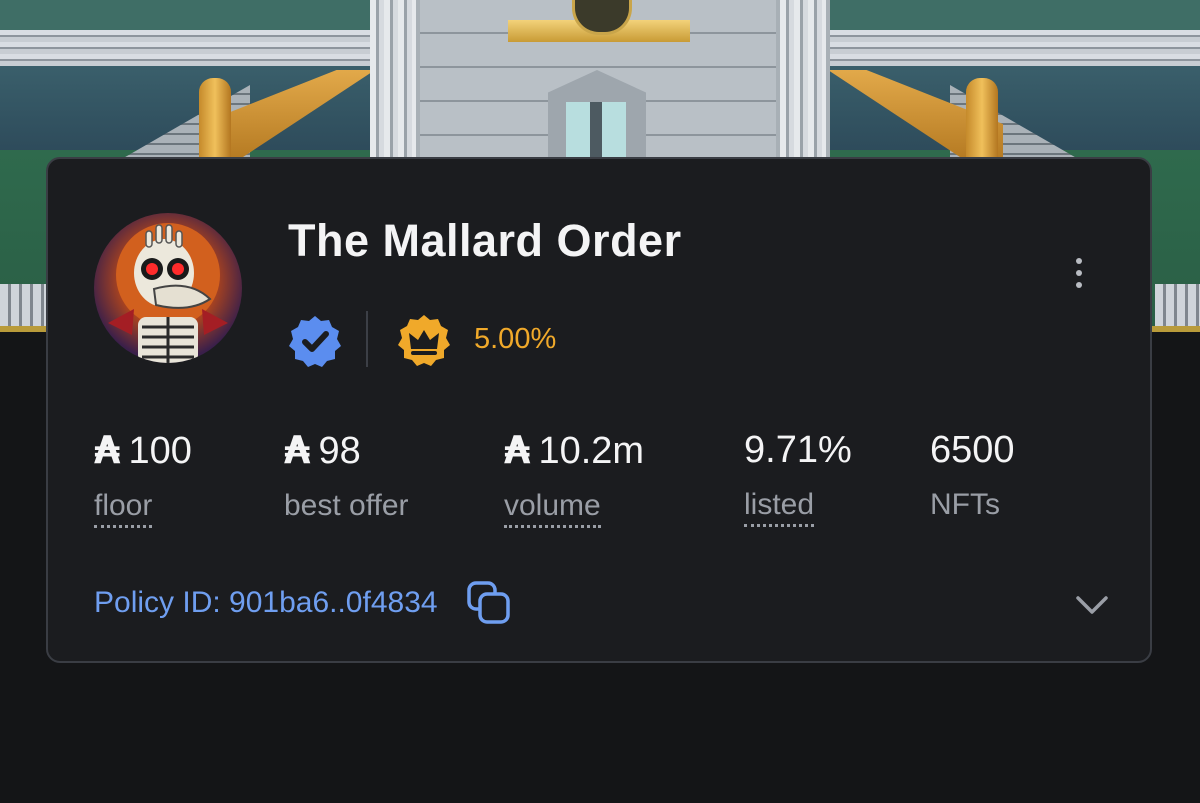 This screenshot has width=1200, height=803. I want to click on stat-nfts-label: NFTs, so click(965, 504).